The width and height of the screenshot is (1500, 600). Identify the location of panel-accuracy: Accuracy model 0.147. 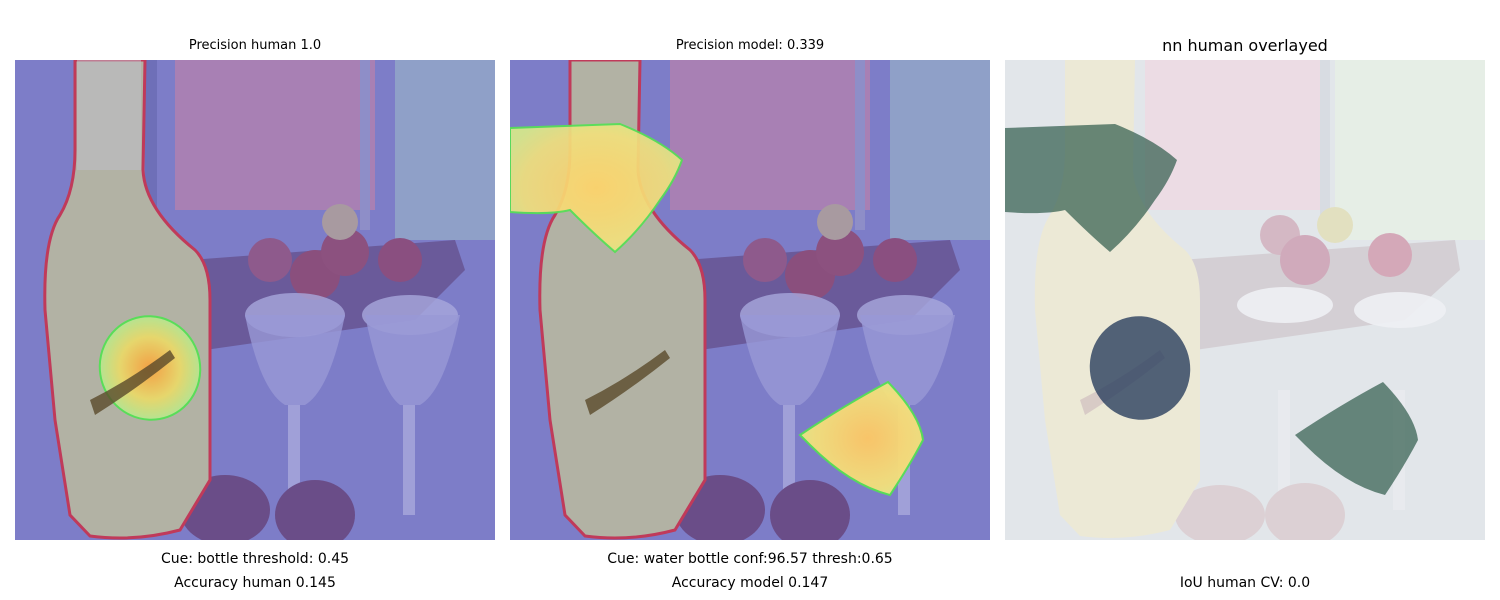
(750, 583).